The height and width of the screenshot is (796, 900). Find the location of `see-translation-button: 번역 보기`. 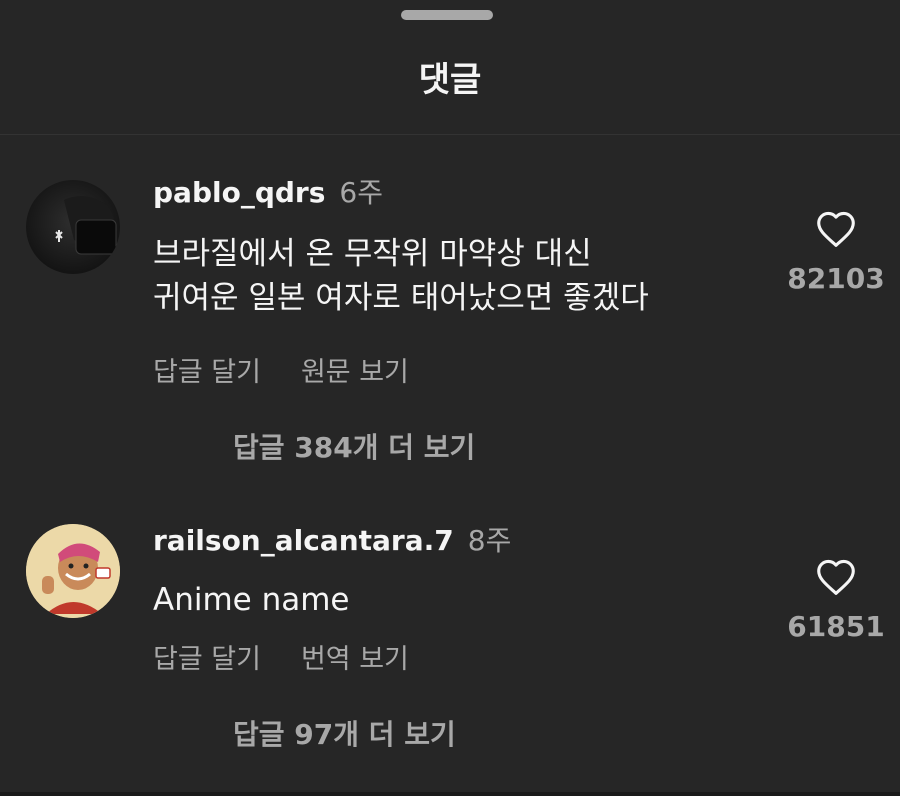

see-translation-button: 번역 보기 is located at coordinates (355, 659).